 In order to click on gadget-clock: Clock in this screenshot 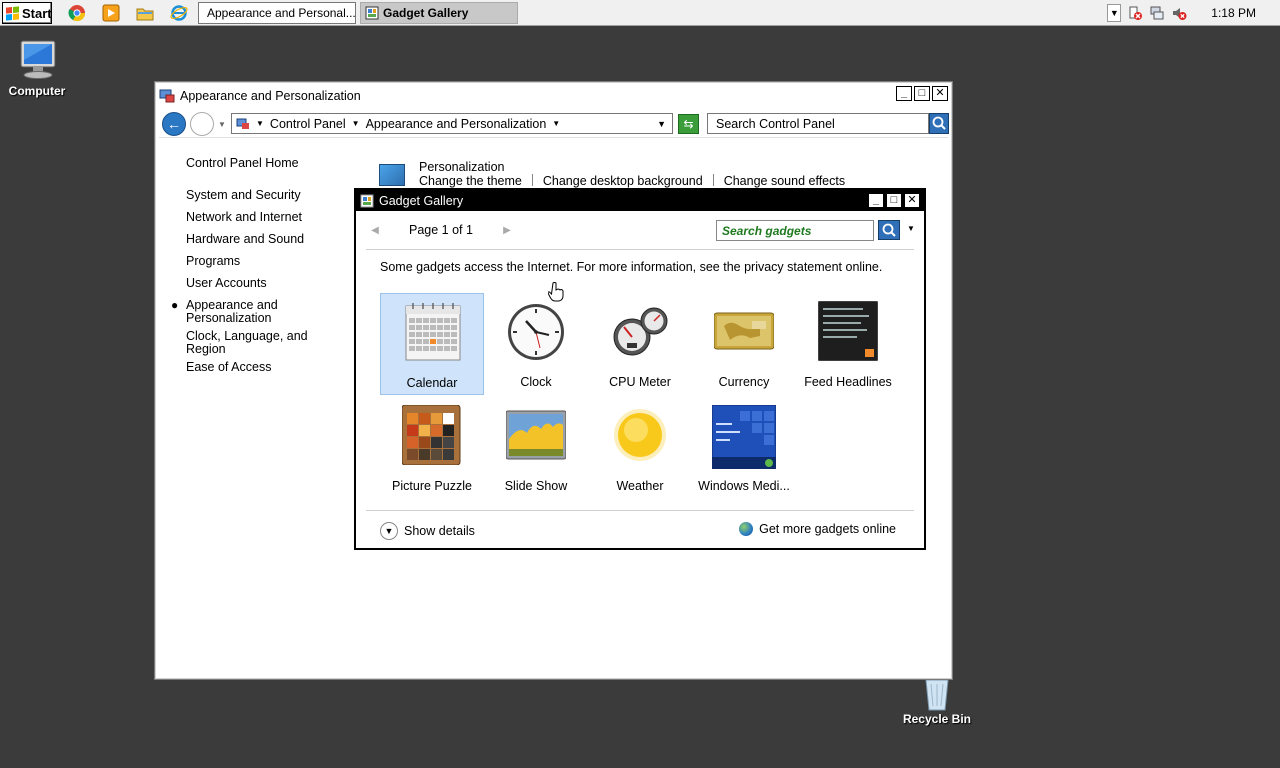, I will do `click(536, 344)`.